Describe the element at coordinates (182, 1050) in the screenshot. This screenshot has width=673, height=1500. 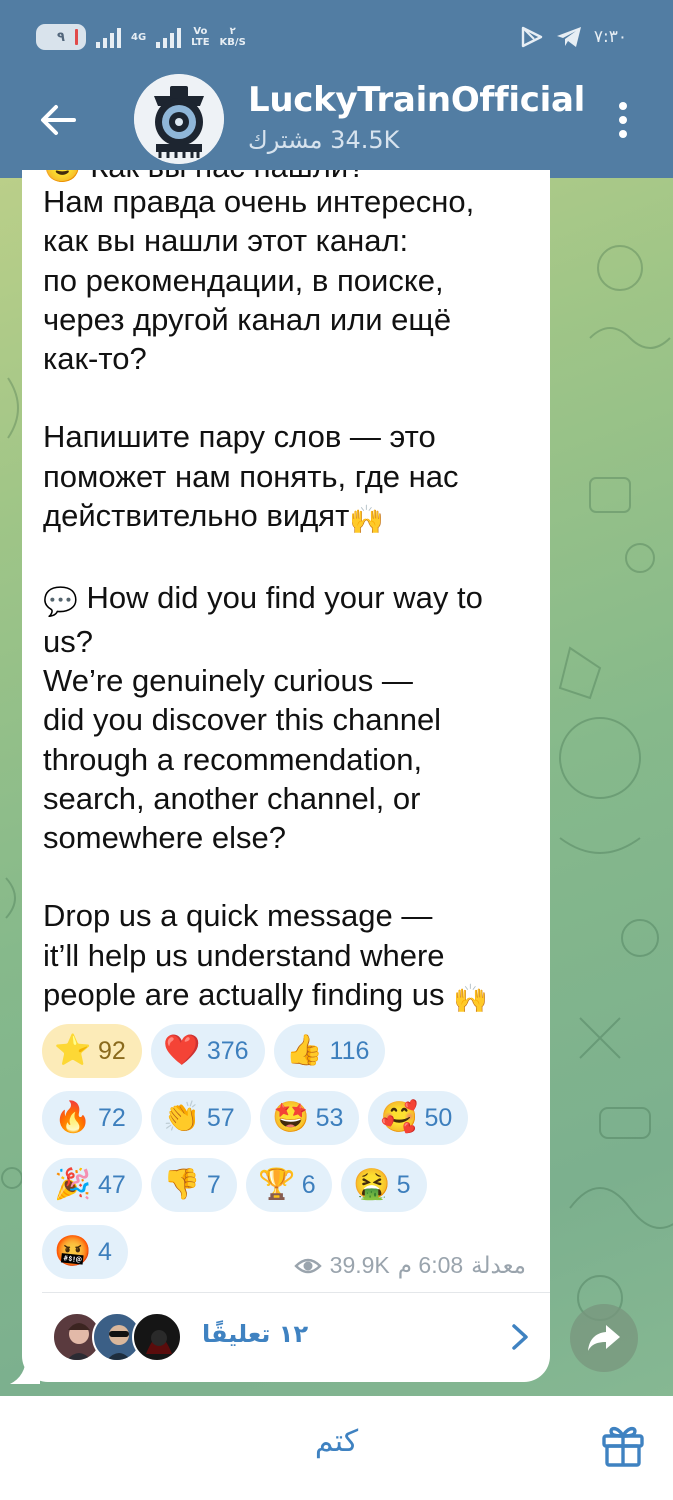
I see `reaction-emoji-icon: ❤️` at that location.